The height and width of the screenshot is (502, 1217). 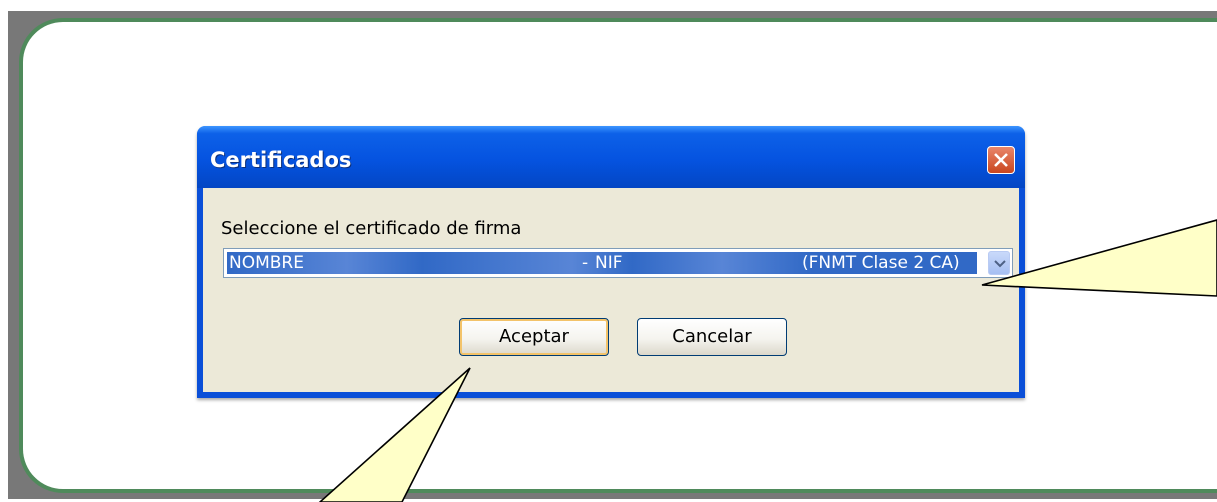 I want to click on chevron-down-icon, so click(x=1000, y=264).